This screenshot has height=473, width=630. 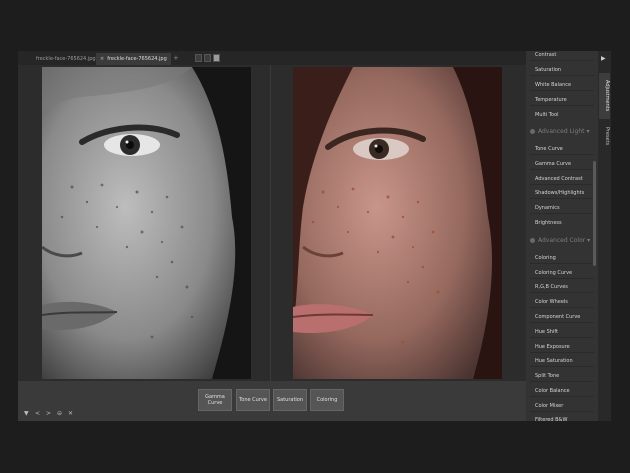 I want to click on collapse-icon: ▼, so click(x=26, y=413).